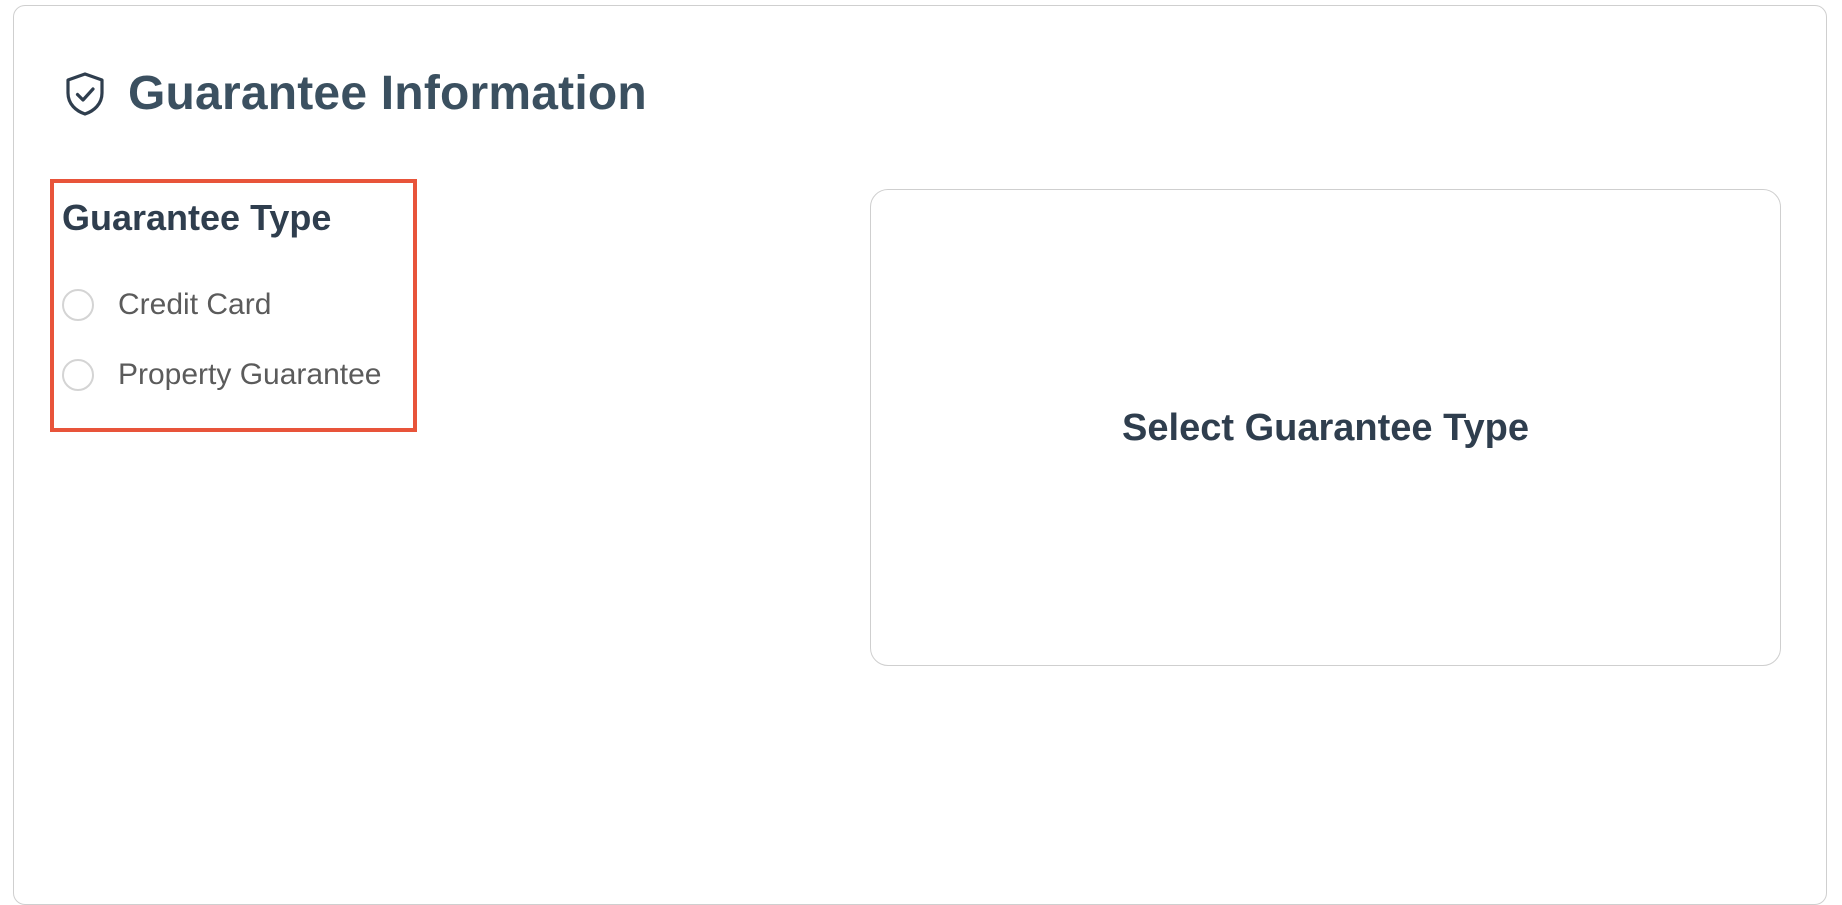 Image resolution: width=1842 pixels, height=905 pixels. I want to click on radio-label: Credit Card, so click(194, 305).